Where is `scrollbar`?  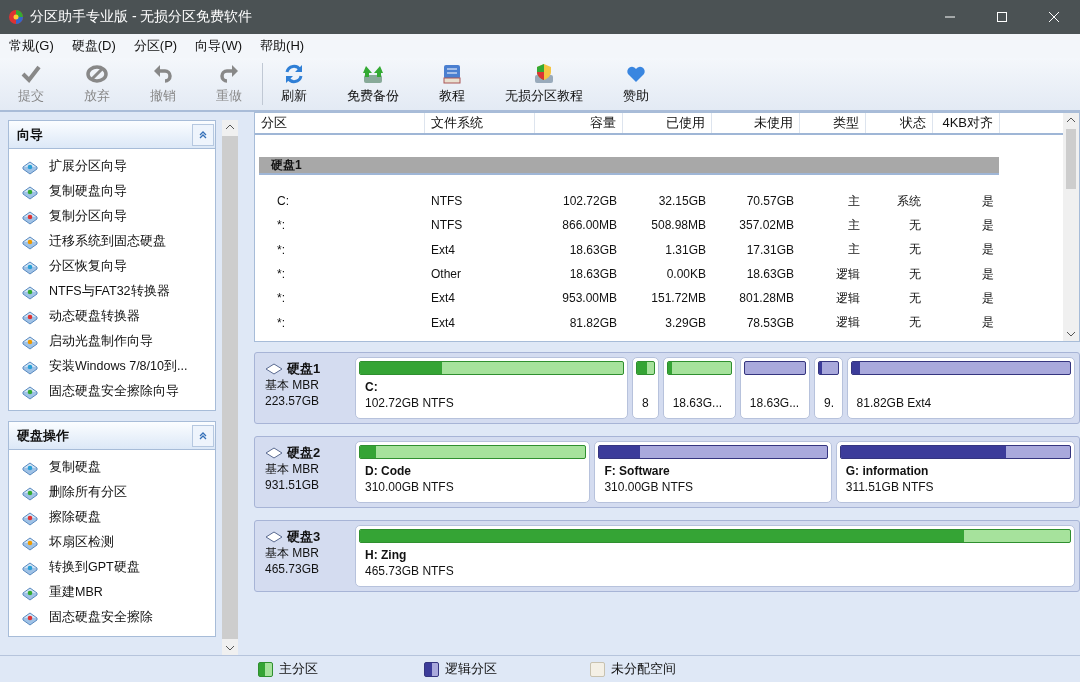
scrollbar is located at coordinates (1071, 227).